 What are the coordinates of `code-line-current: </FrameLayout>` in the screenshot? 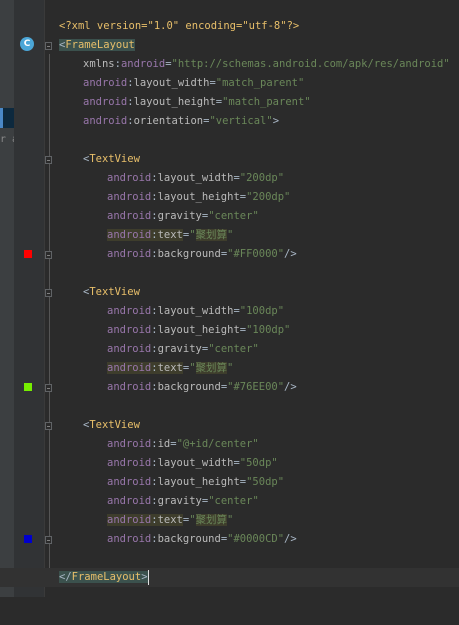 It's located at (229, 577).